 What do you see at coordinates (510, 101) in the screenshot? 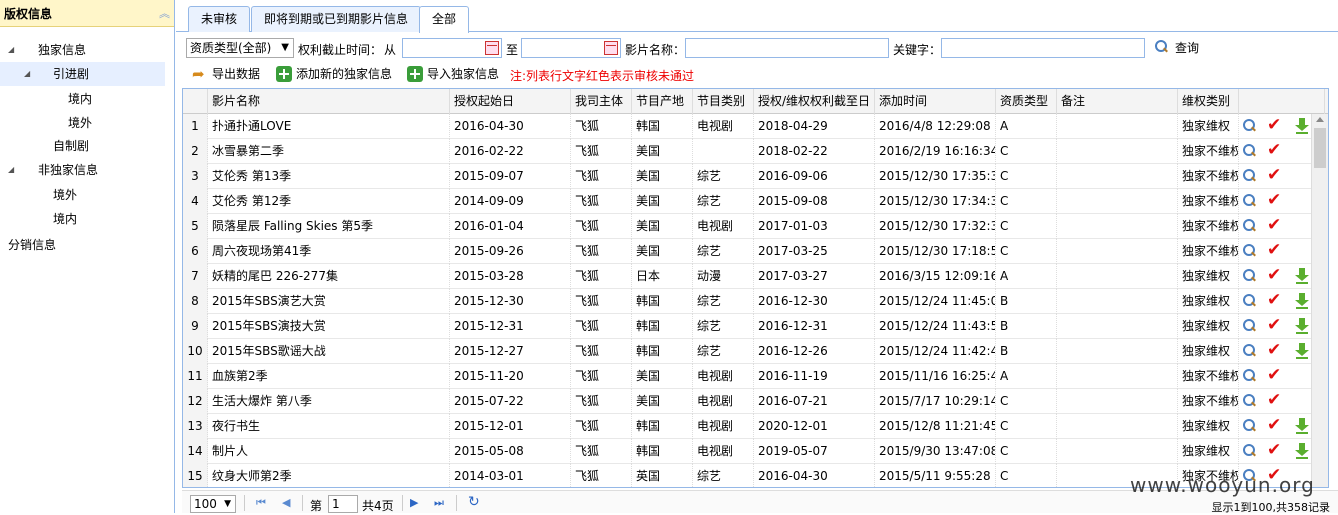
I see `column-header: 授权起始日` at bounding box center [510, 101].